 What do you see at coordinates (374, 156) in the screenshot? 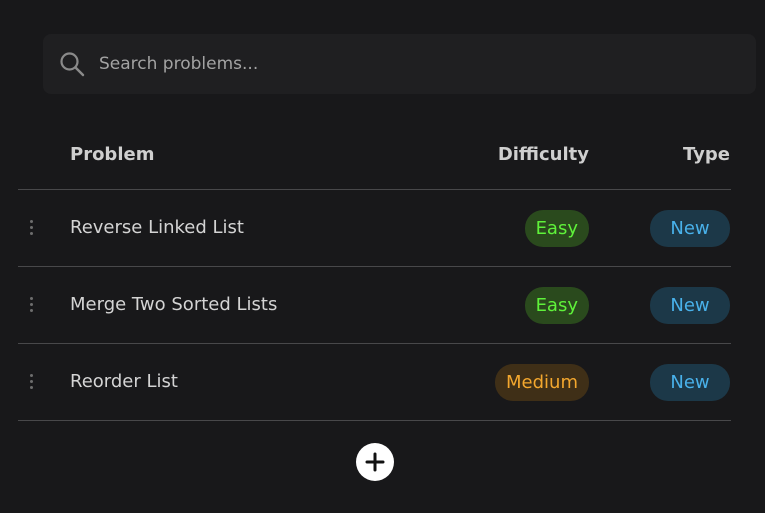
I see `table-header: Problem Difficulty Type` at bounding box center [374, 156].